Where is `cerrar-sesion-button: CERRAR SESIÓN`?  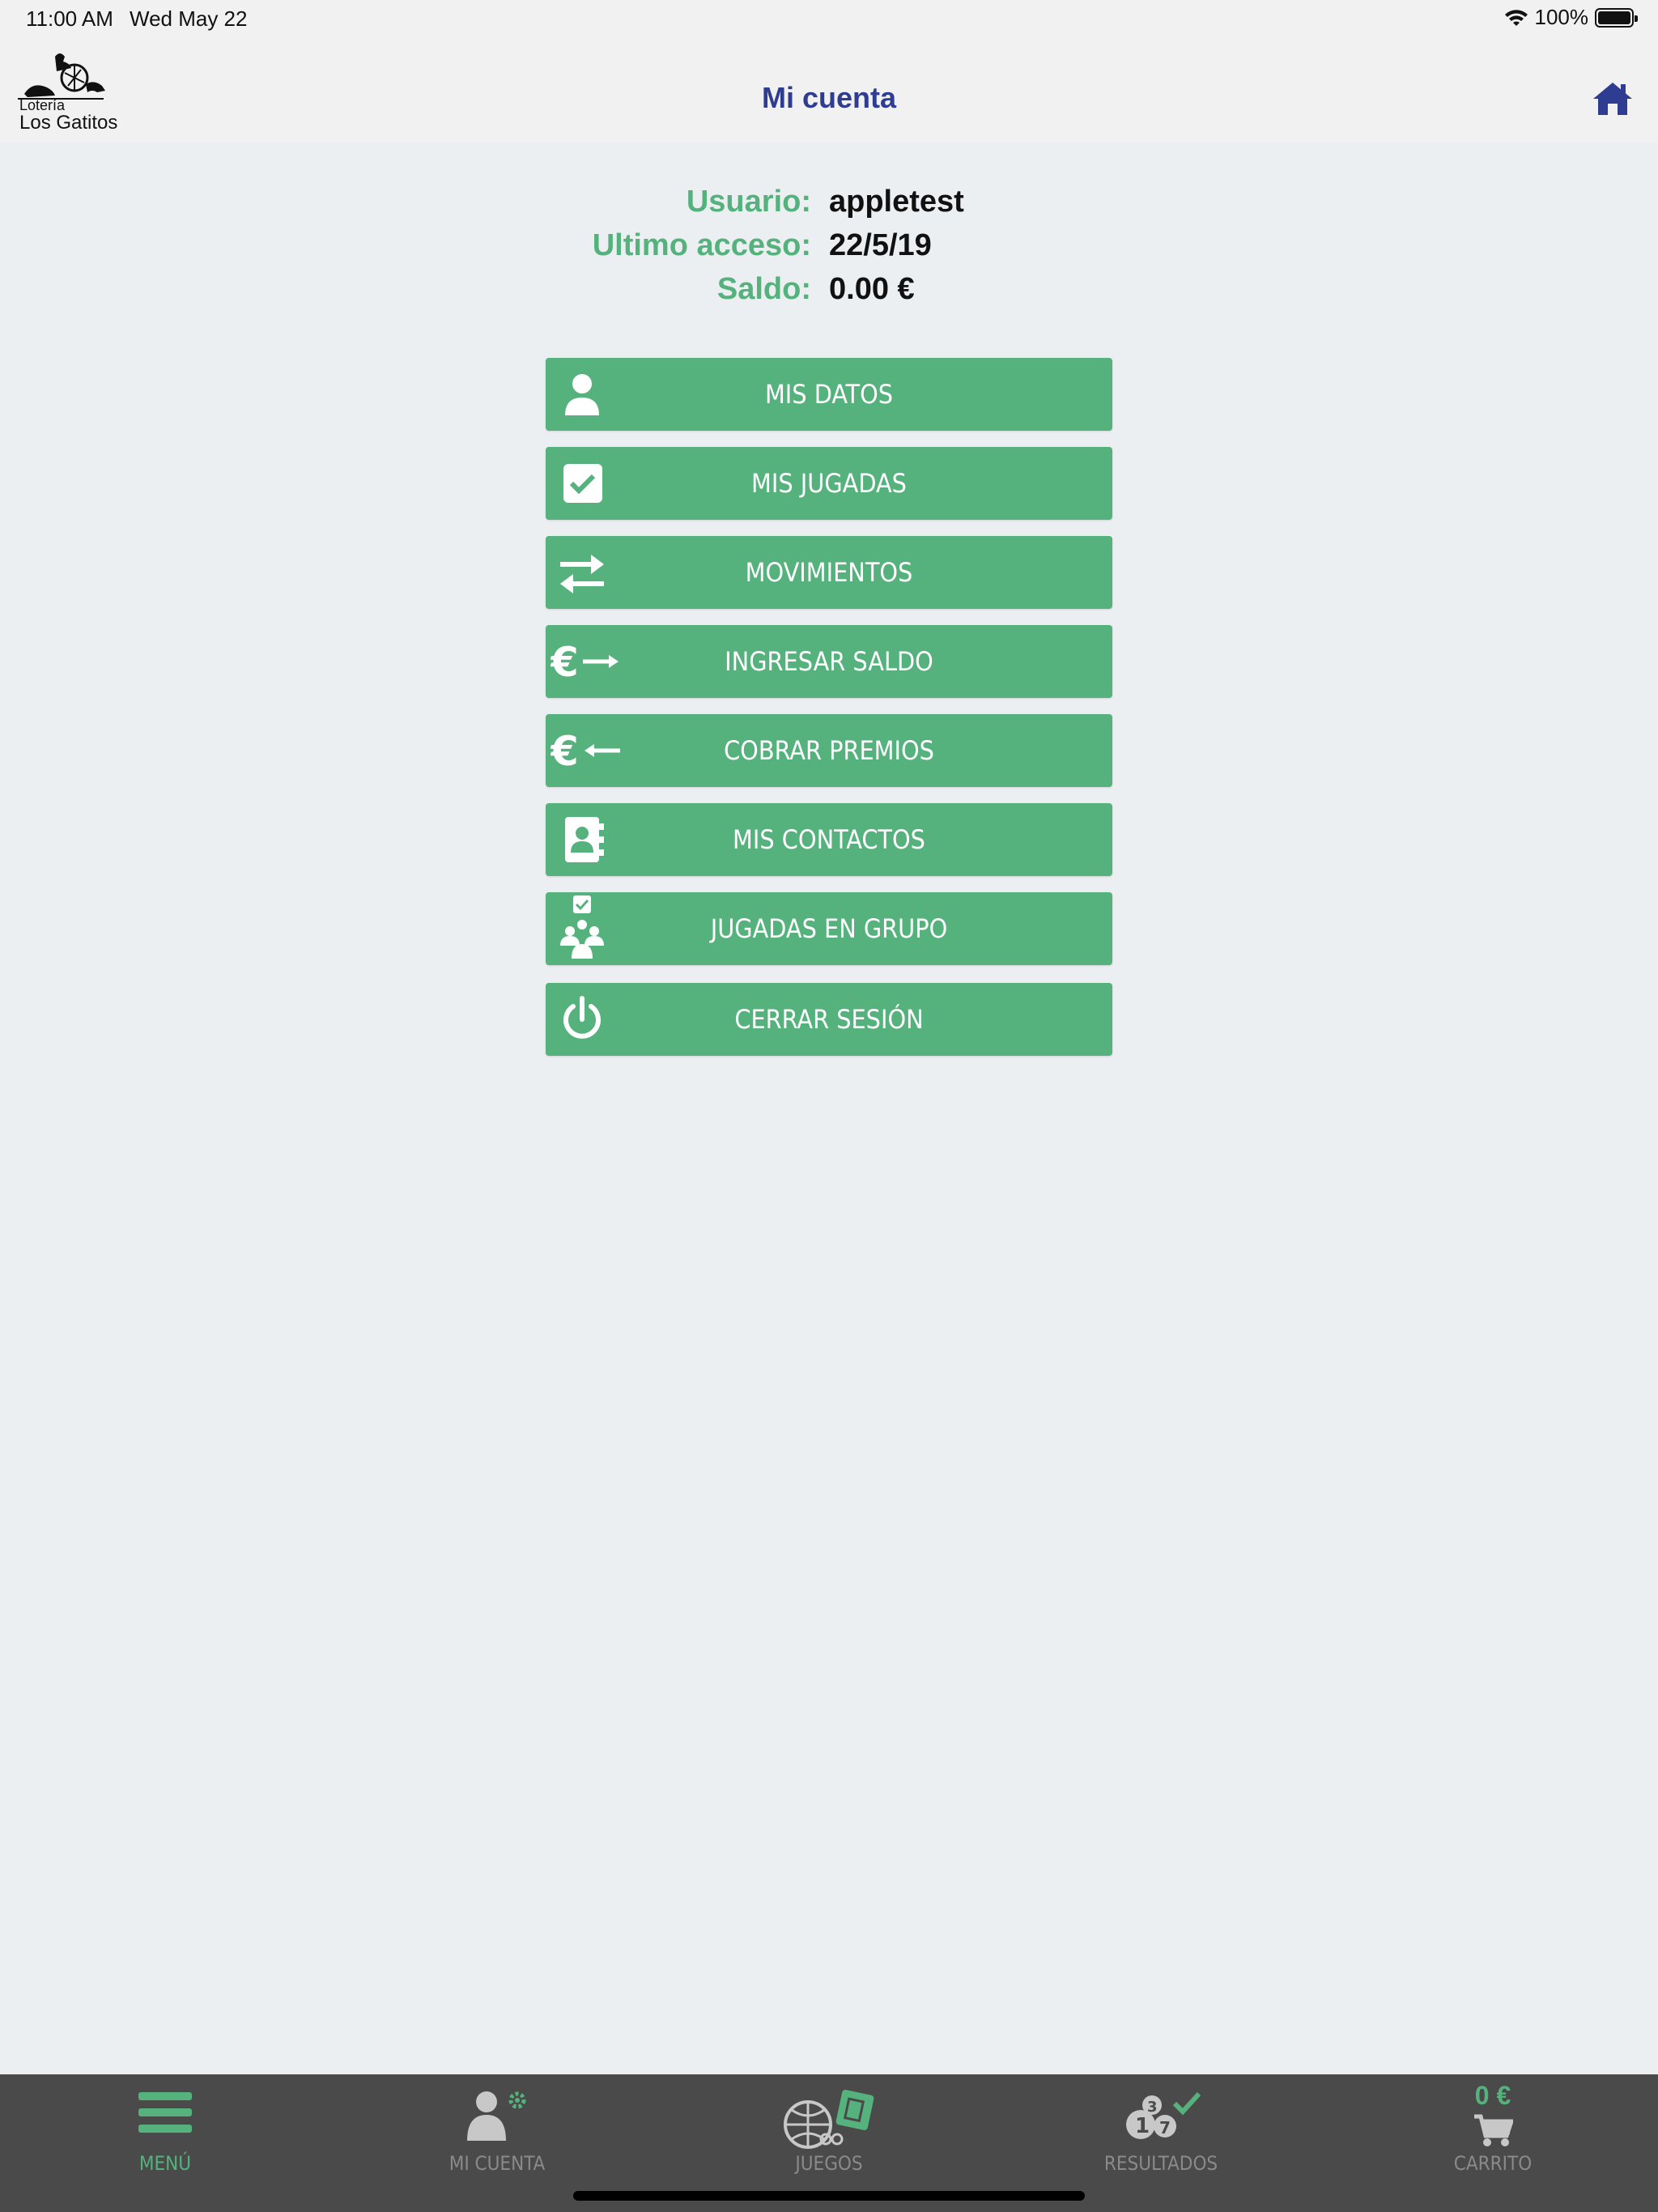
cerrar-sesion-button: CERRAR SESIÓN is located at coordinates (829, 1020).